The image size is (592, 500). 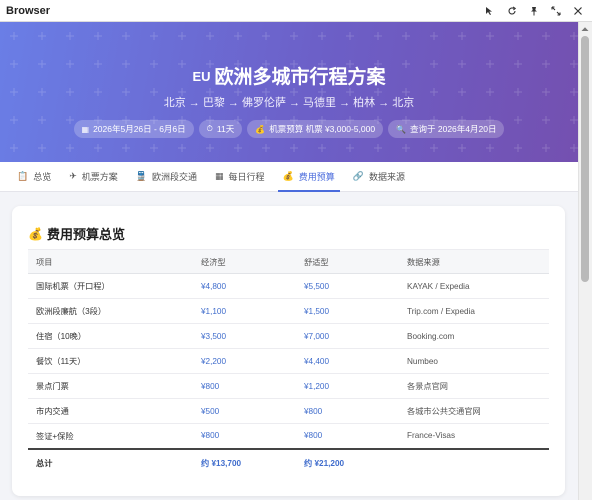 I want to click on table-row: 市内交通 ¥500 ¥800 各城市公共交通官网, so click(x=288, y=411).